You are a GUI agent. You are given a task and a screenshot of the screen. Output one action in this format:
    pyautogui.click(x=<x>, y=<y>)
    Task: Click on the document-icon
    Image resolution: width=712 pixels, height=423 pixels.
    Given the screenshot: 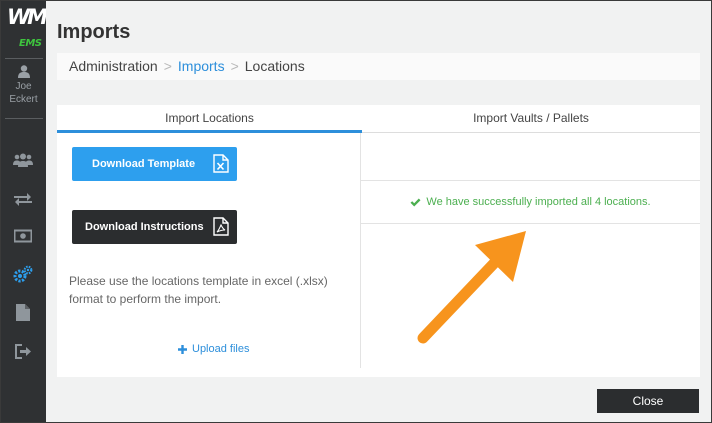 What is the action you would take?
    pyautogui.click(x=23, y=312)
    